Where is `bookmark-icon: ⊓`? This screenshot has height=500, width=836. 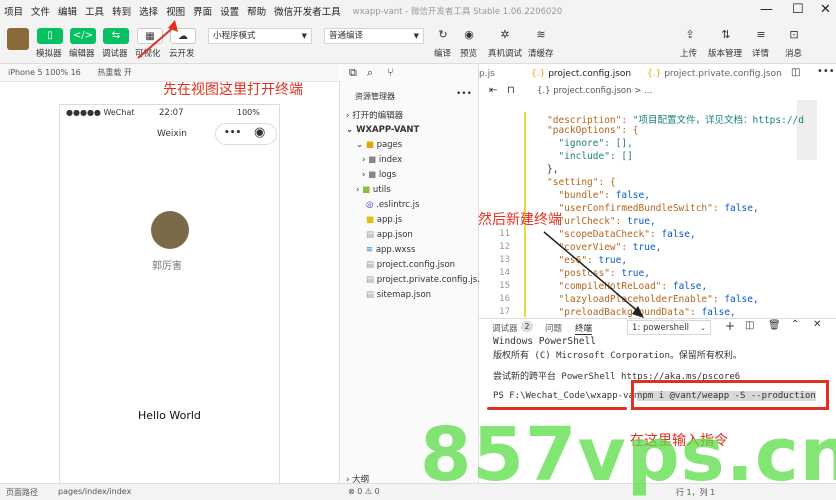
bookmark-icon: ⊓ is located at coordinates (511, 90).